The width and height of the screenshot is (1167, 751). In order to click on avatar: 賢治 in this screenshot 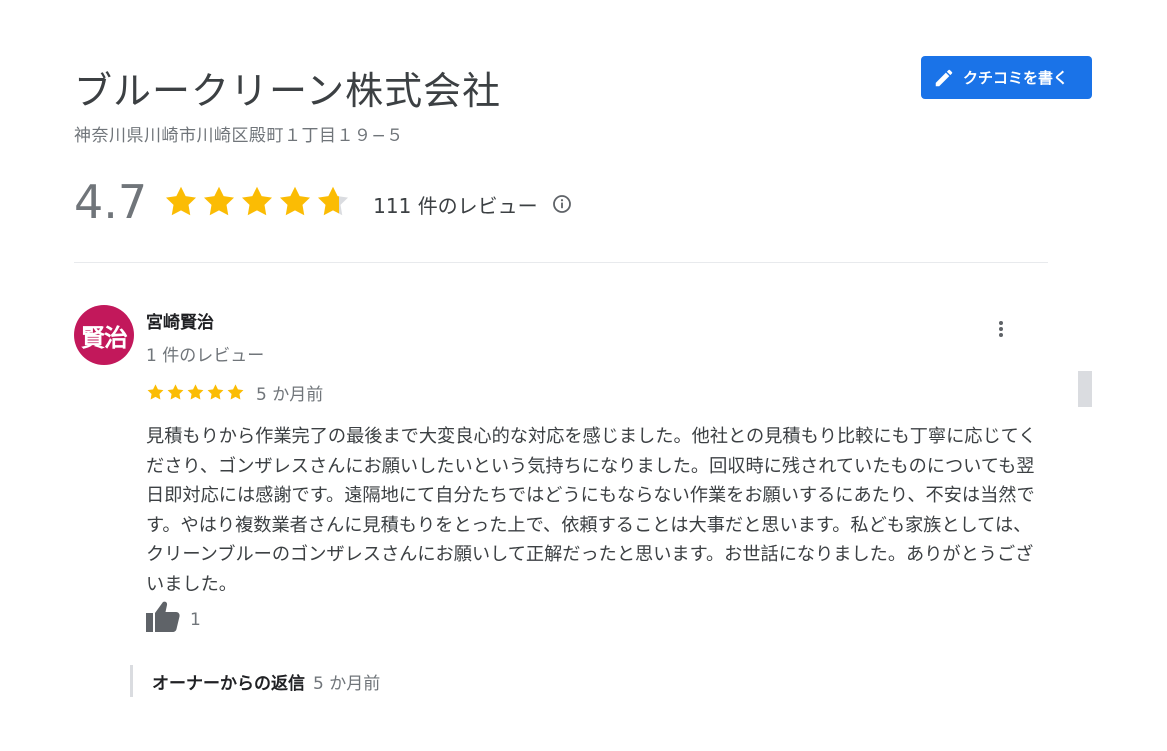, I will do `click(104, 335)`.